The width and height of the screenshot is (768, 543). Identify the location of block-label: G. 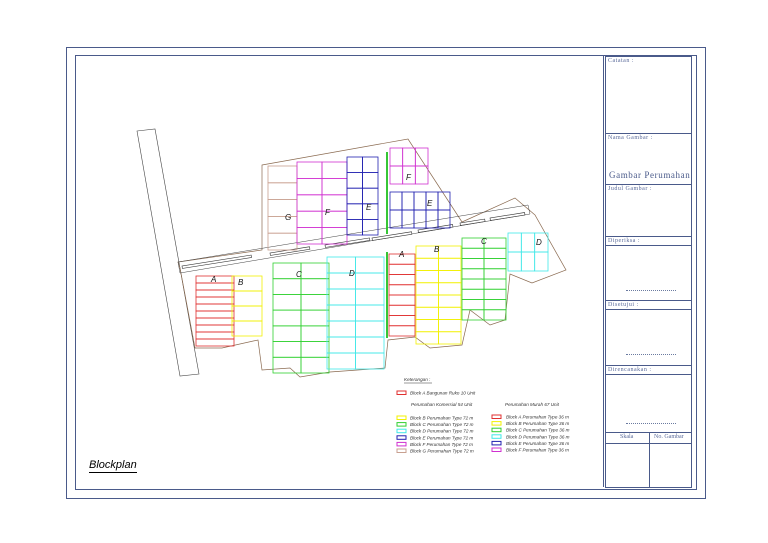
(288, 217).